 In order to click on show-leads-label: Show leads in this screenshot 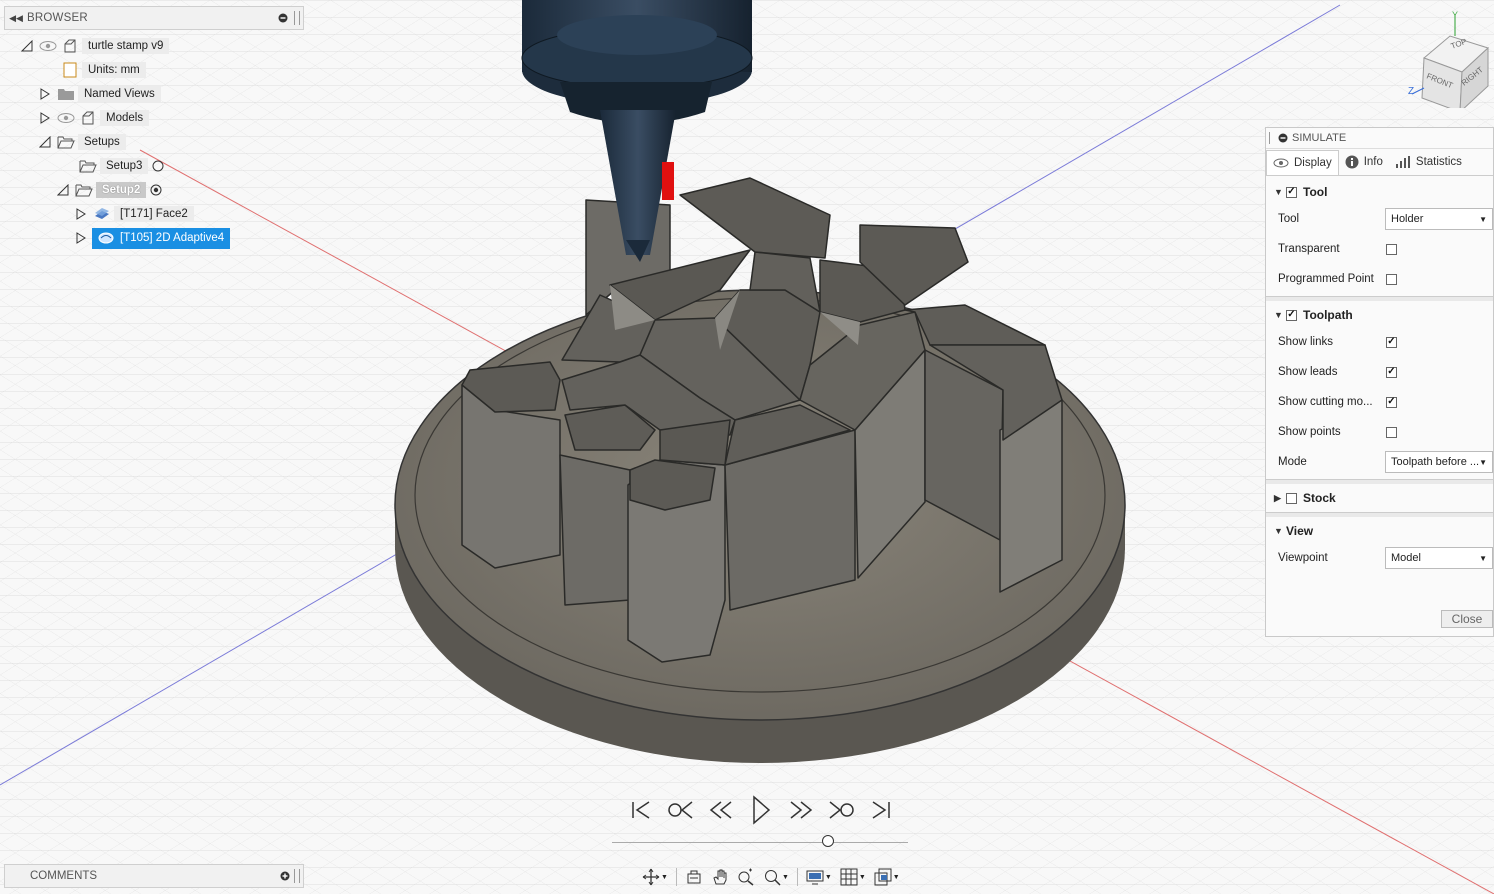, I will do `click(1308, 372)`.